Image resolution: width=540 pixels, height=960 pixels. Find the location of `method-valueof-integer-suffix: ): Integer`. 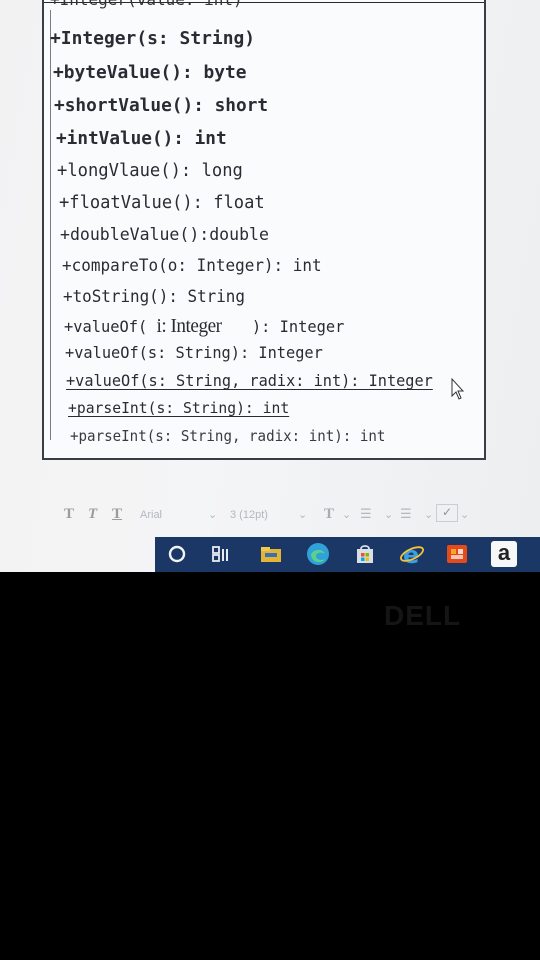

method-valueof-integer-suffix: ): Integer is located at coordinates (298, 326).